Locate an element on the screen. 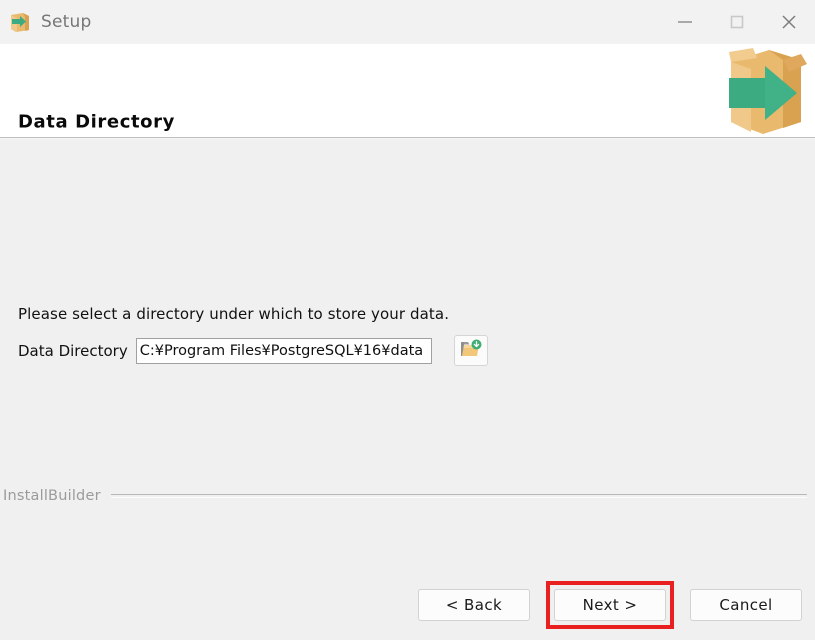 The height and width of the screenshot is (640, 815). installbuilder-brand: InstallBuilder is located at coordinates (52, 496).